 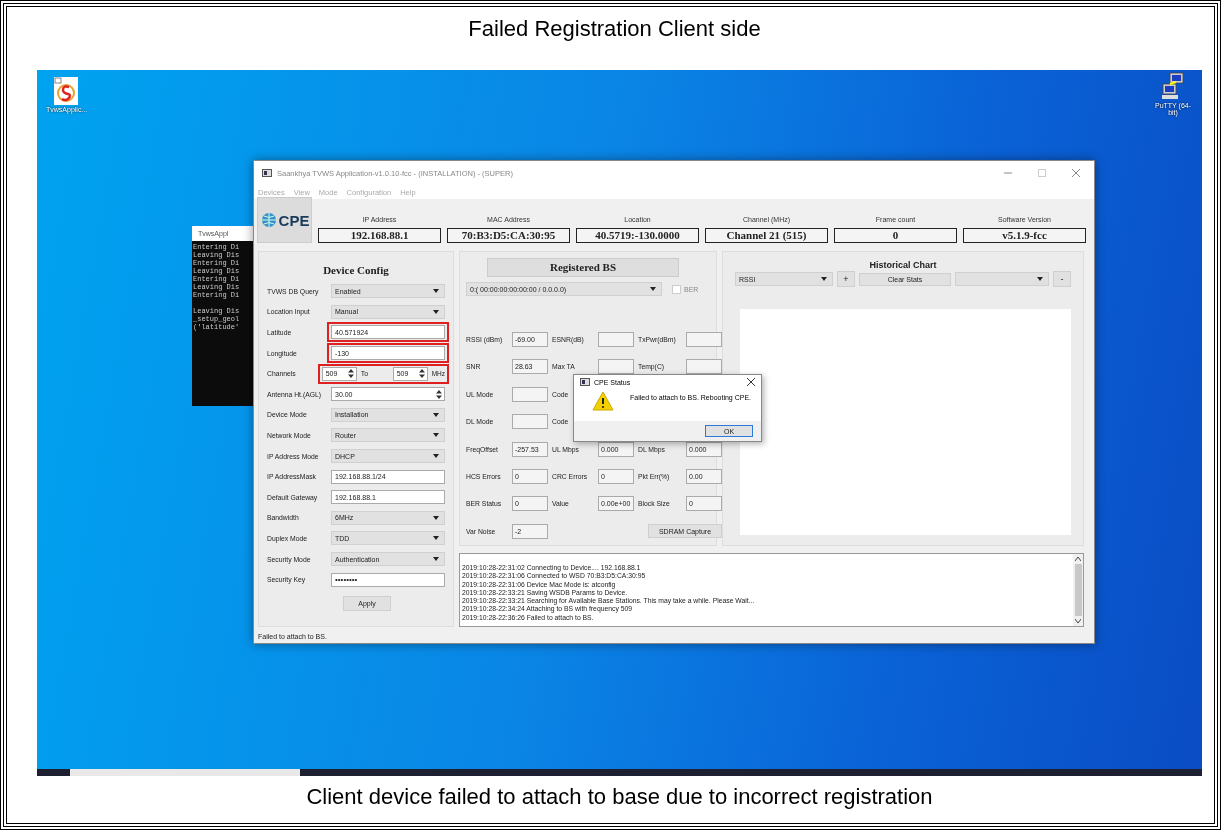 I want to click on panel-title: Historical Chart, so click(x=903, y=265).